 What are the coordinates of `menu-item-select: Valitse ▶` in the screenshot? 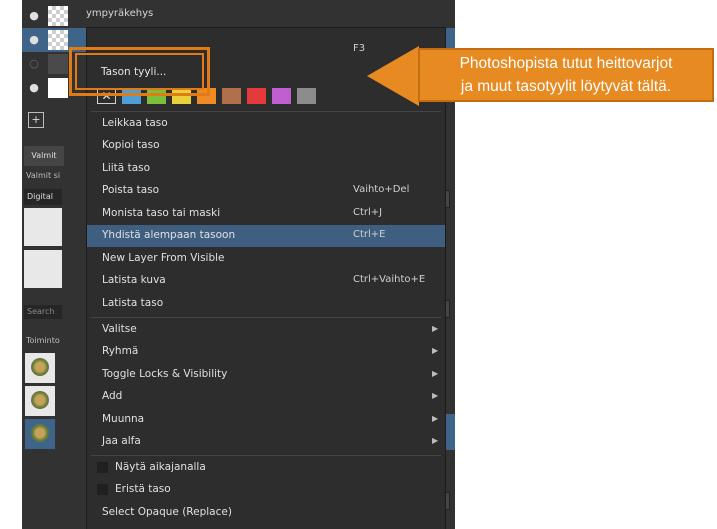 It's located at (266, 330).